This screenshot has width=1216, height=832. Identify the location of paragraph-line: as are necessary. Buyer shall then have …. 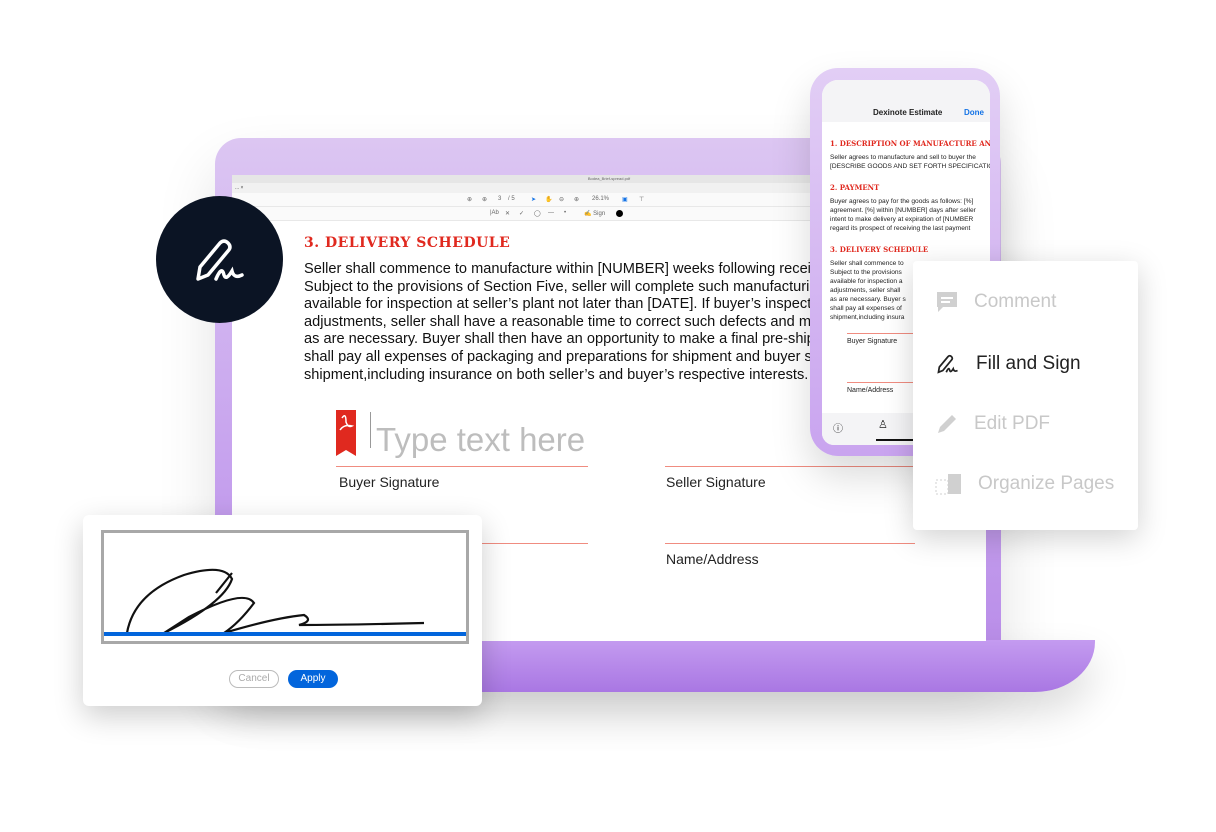
(576, 339).